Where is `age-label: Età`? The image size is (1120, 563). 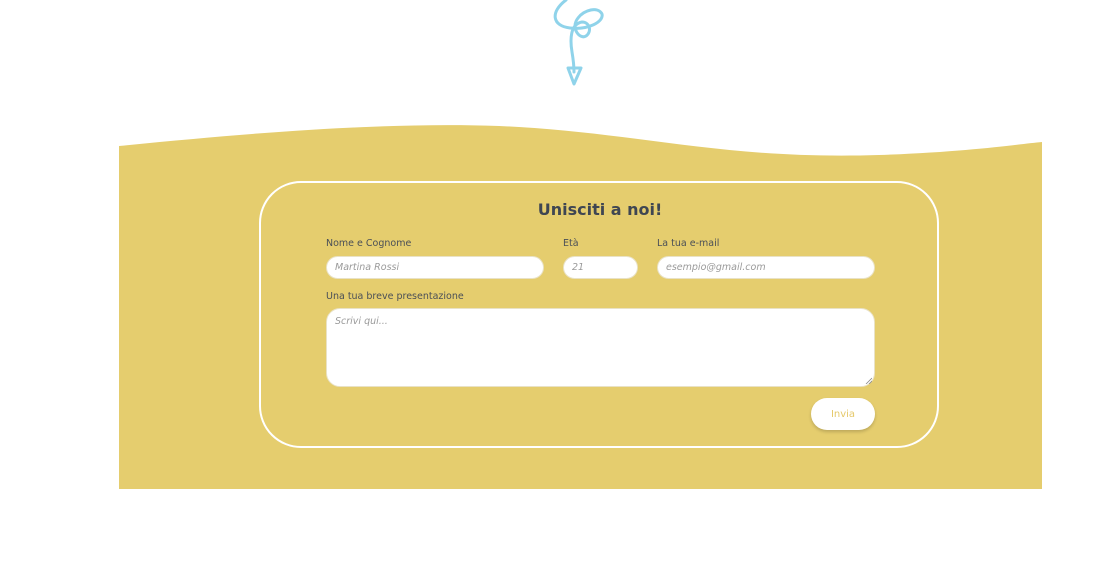 age-label: Età is located at coordinates (571, 243).